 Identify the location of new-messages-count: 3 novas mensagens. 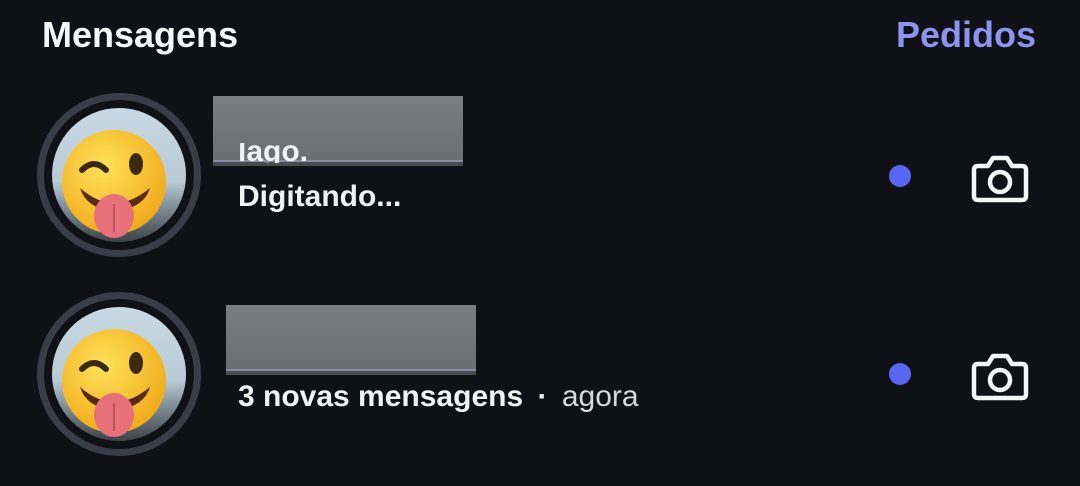
(381, 396).